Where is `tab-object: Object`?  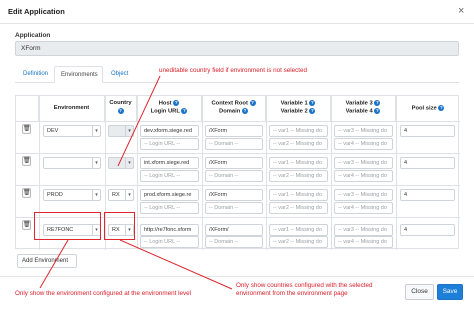
tab-object: Object is located at coordinates (119, 74).